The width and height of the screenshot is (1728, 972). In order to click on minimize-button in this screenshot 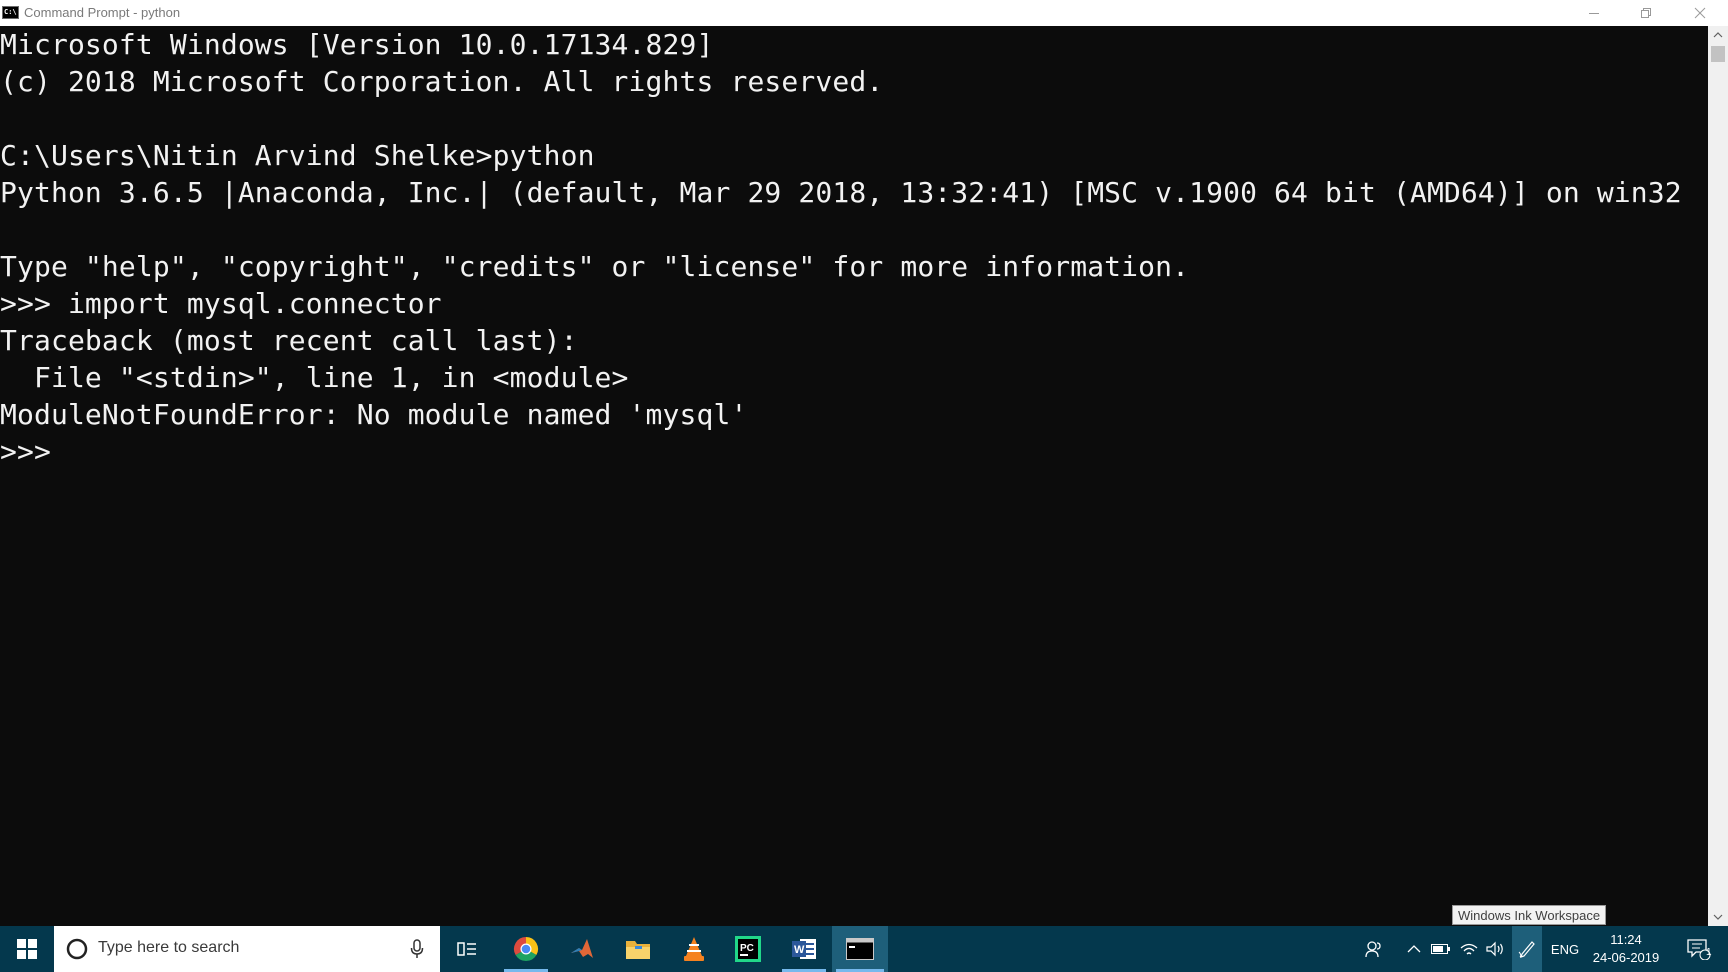, I will do `click(1594, 13)`.